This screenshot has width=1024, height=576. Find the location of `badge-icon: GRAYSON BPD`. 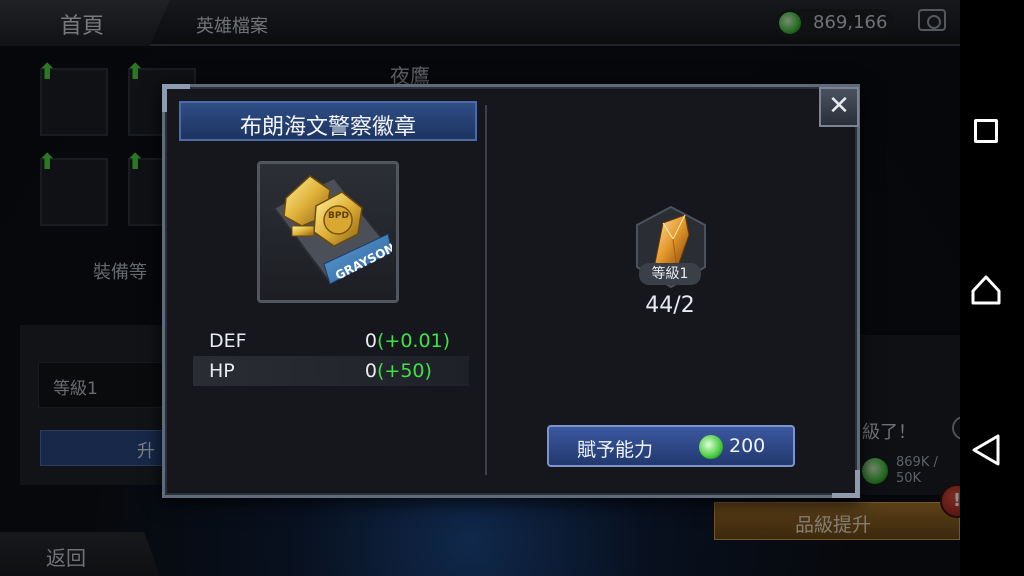

badge-icon: GRAYSON BPD is located at coordinates (332, 230).